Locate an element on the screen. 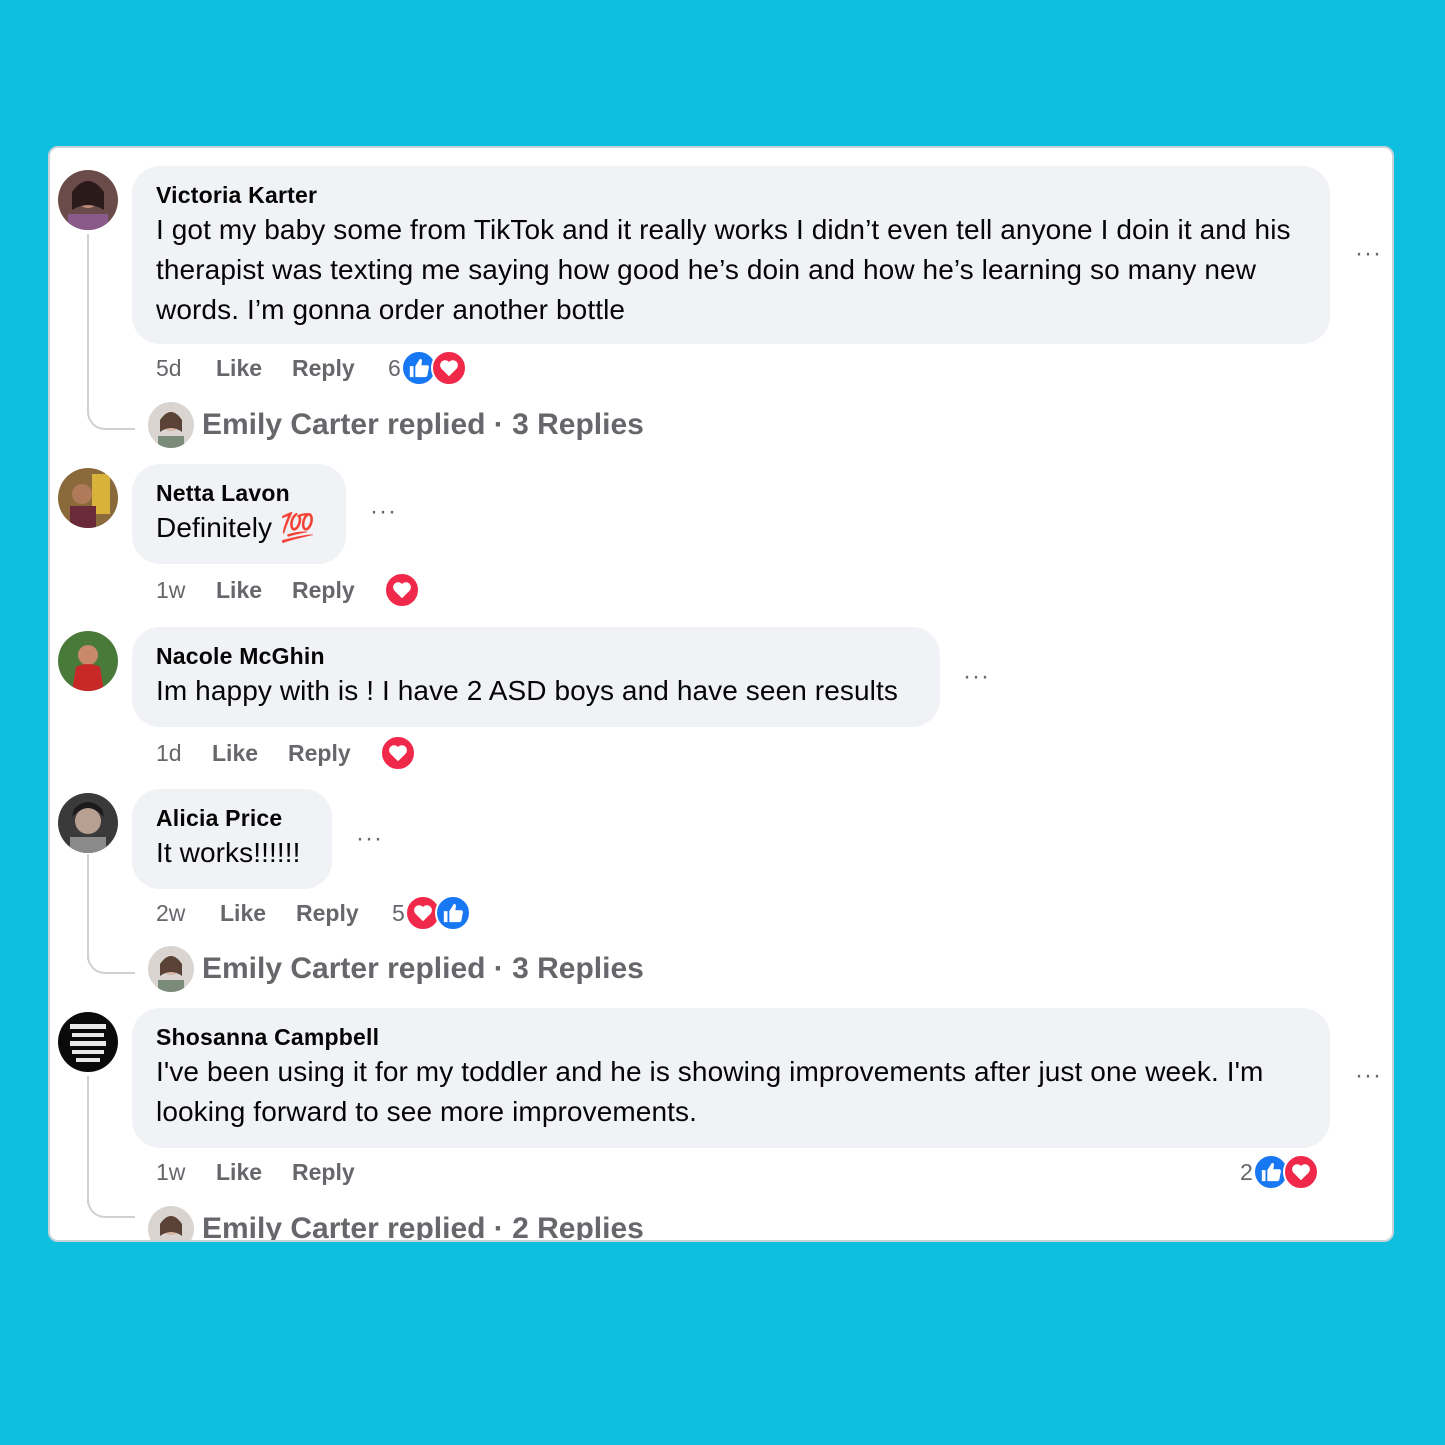  comment-actions: 1d Like Reply is located at coordinates (270, 753).